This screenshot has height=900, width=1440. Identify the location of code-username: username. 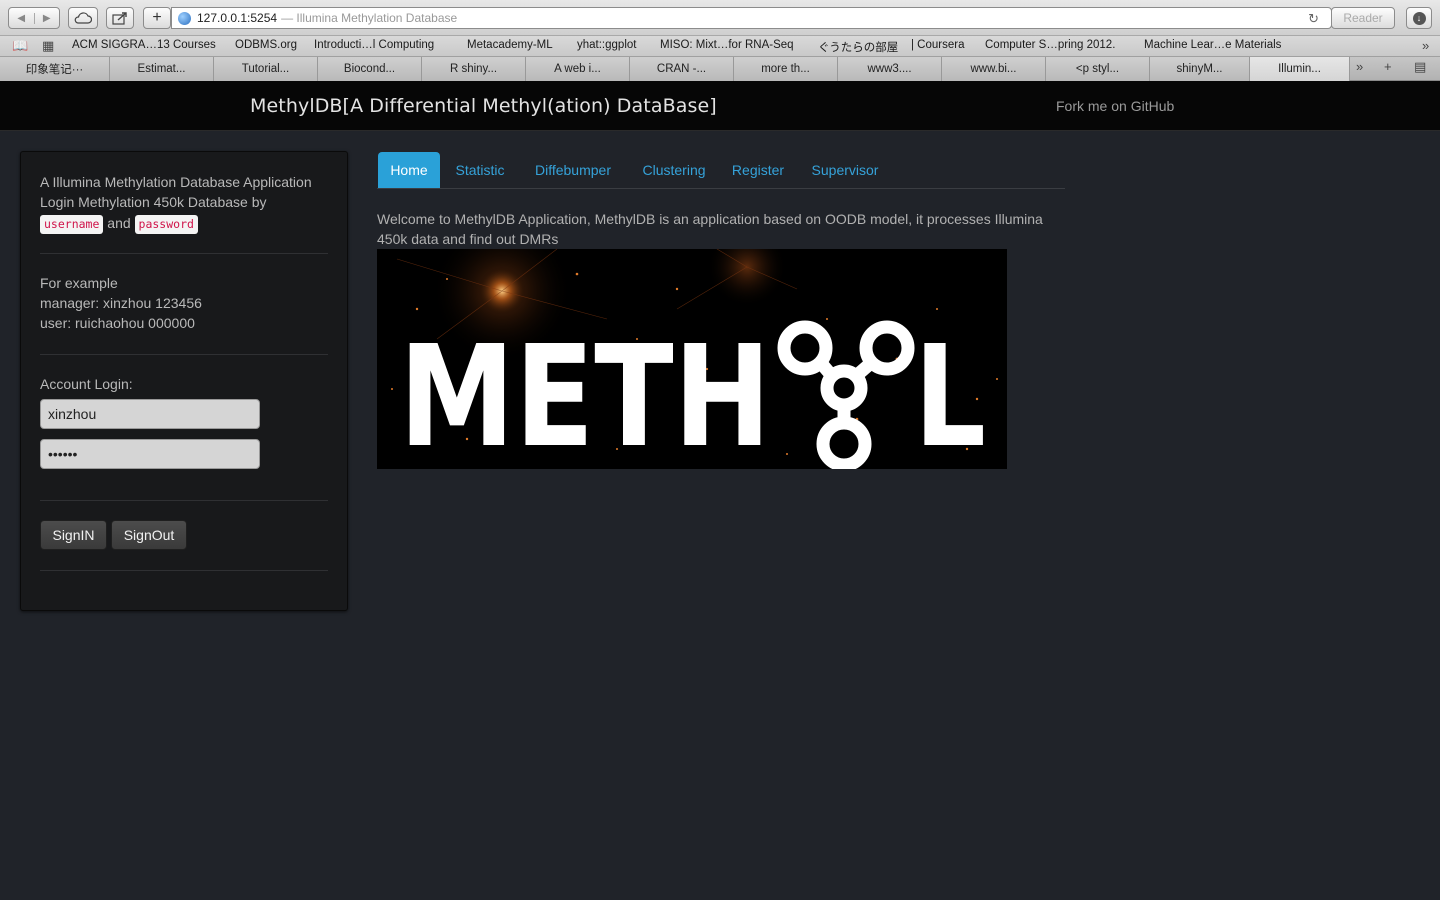
(72, 224).